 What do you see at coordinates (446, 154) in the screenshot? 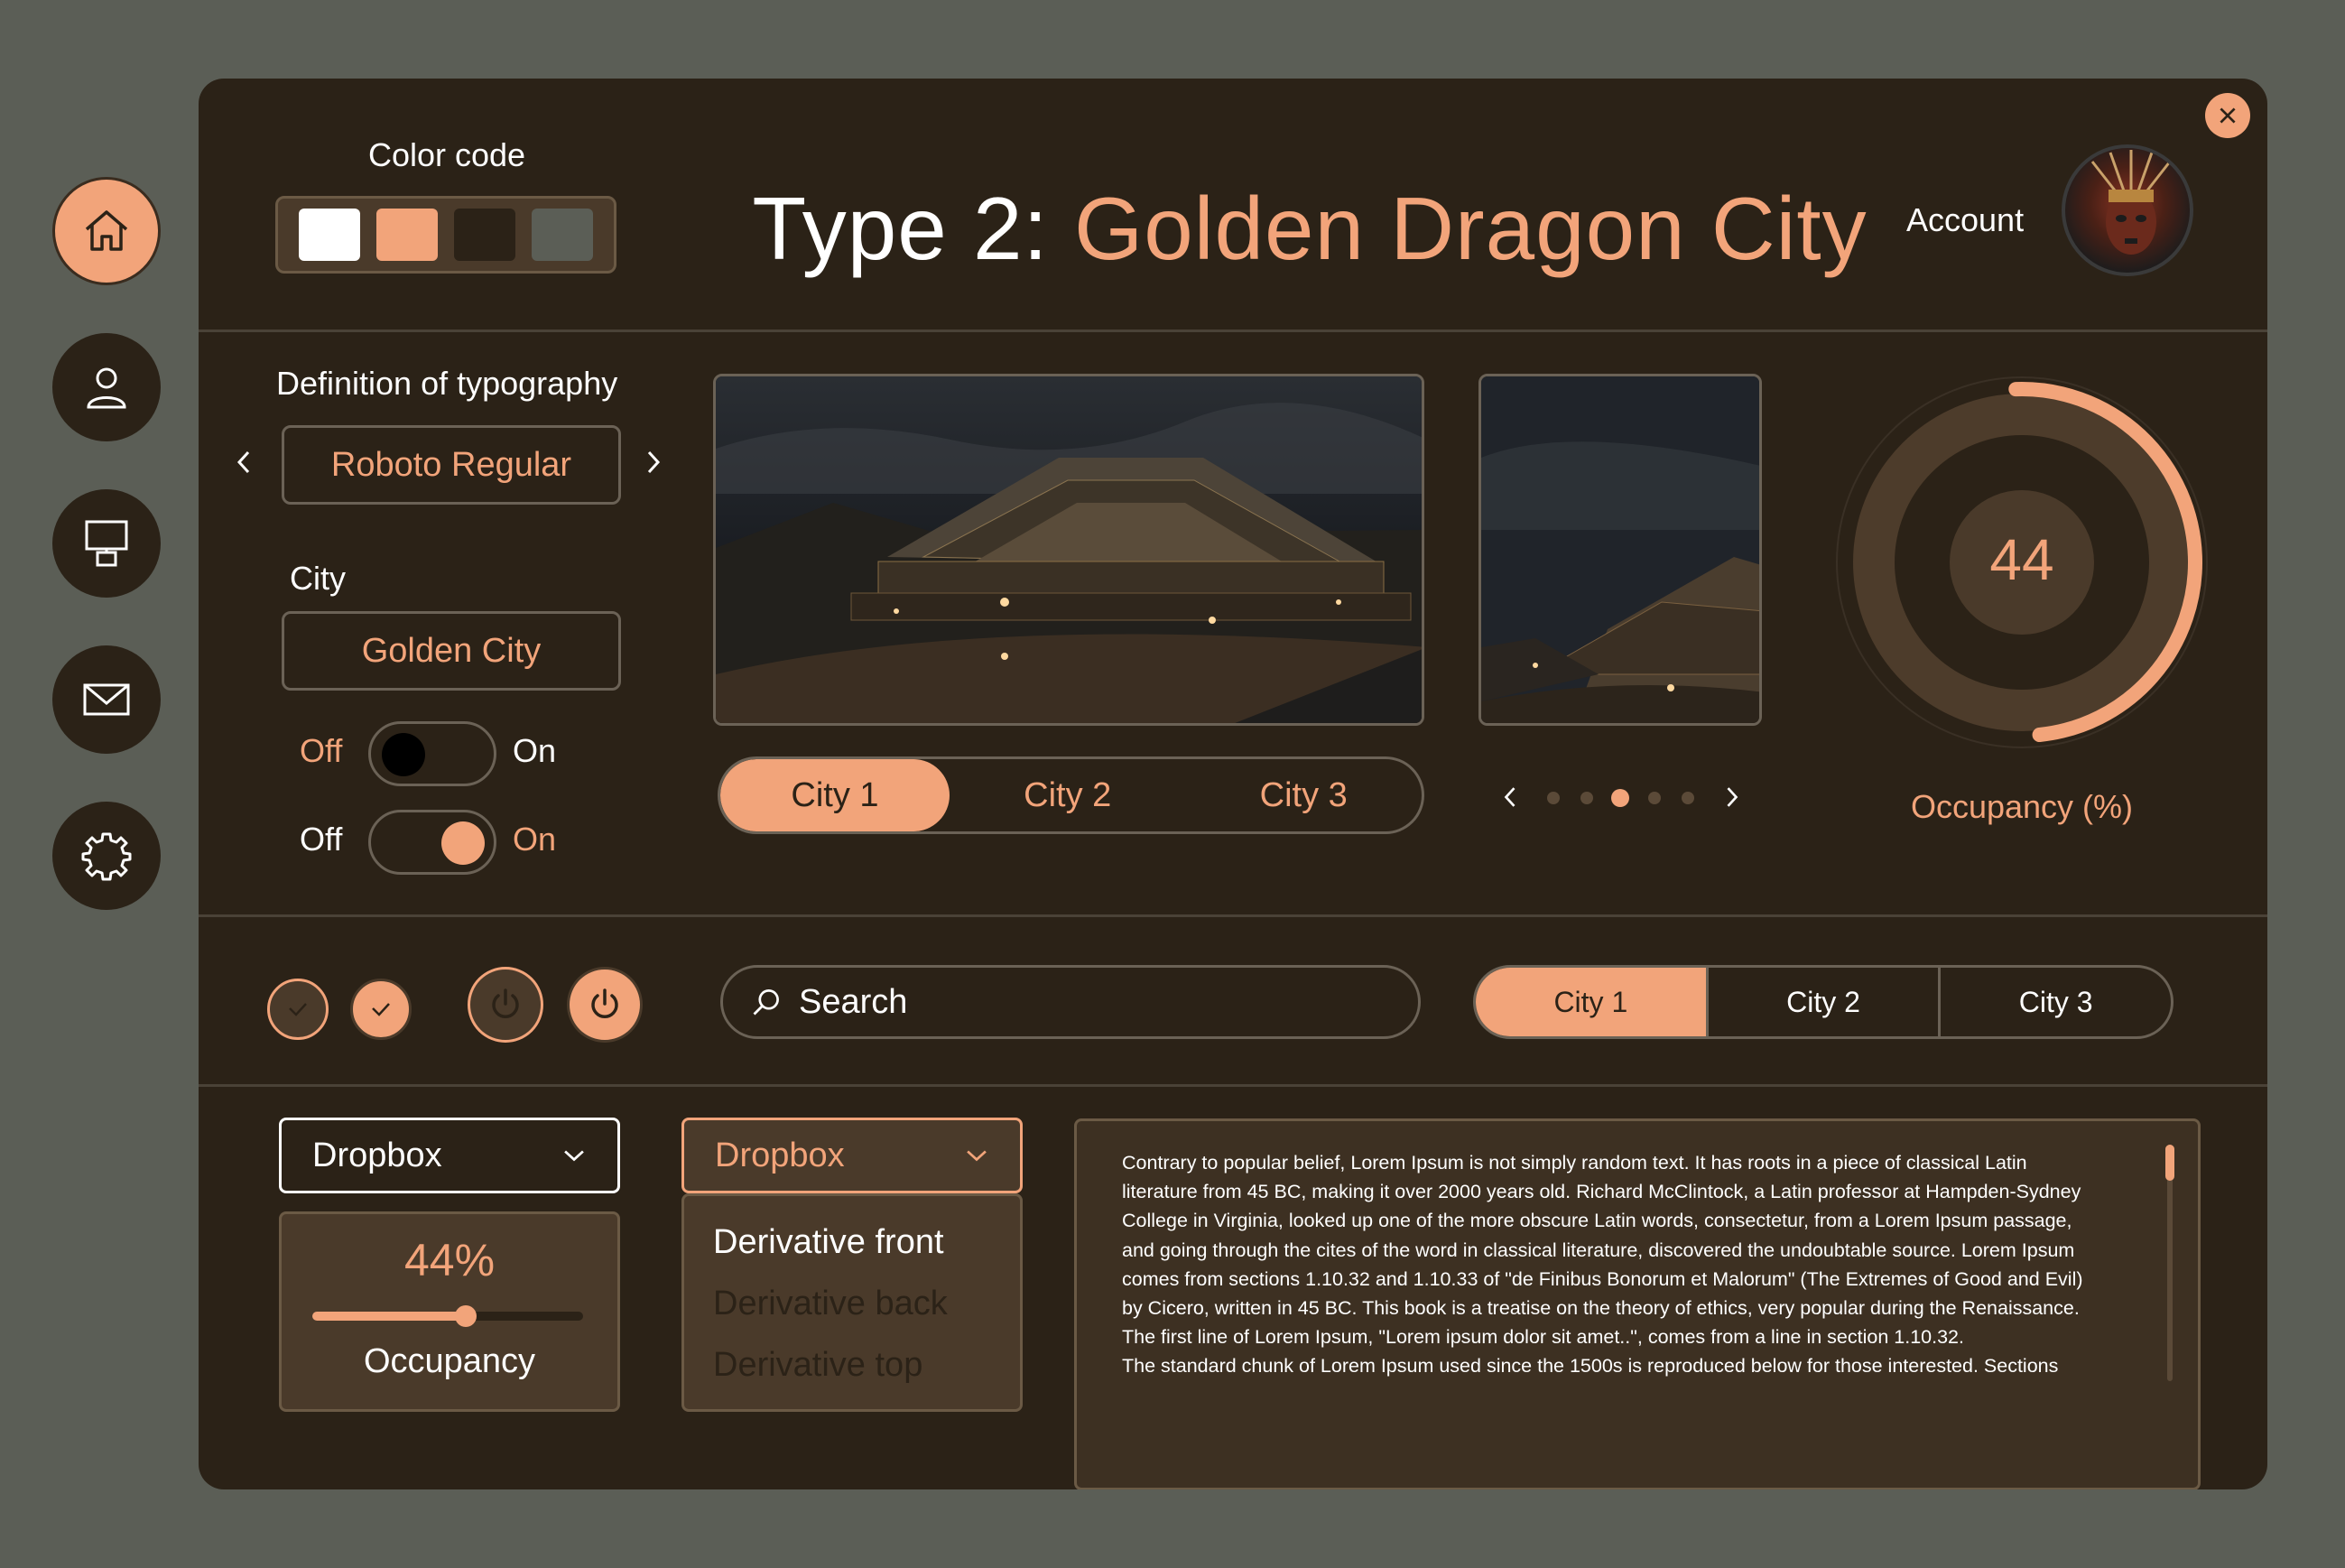
I see `color-code-label: Color code` at bounding box center [446, 154].